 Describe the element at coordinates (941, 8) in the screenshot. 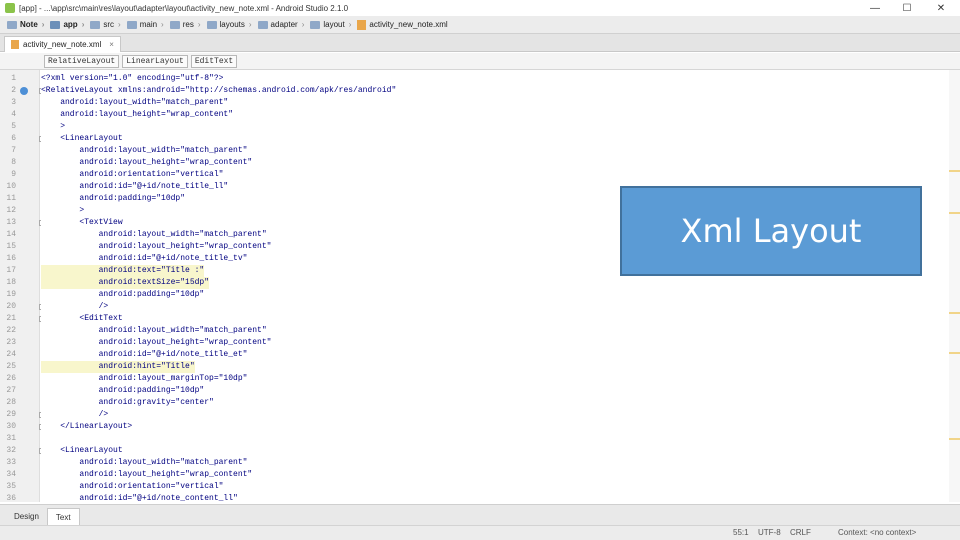

I see `close-window-button: ✕` at that location.